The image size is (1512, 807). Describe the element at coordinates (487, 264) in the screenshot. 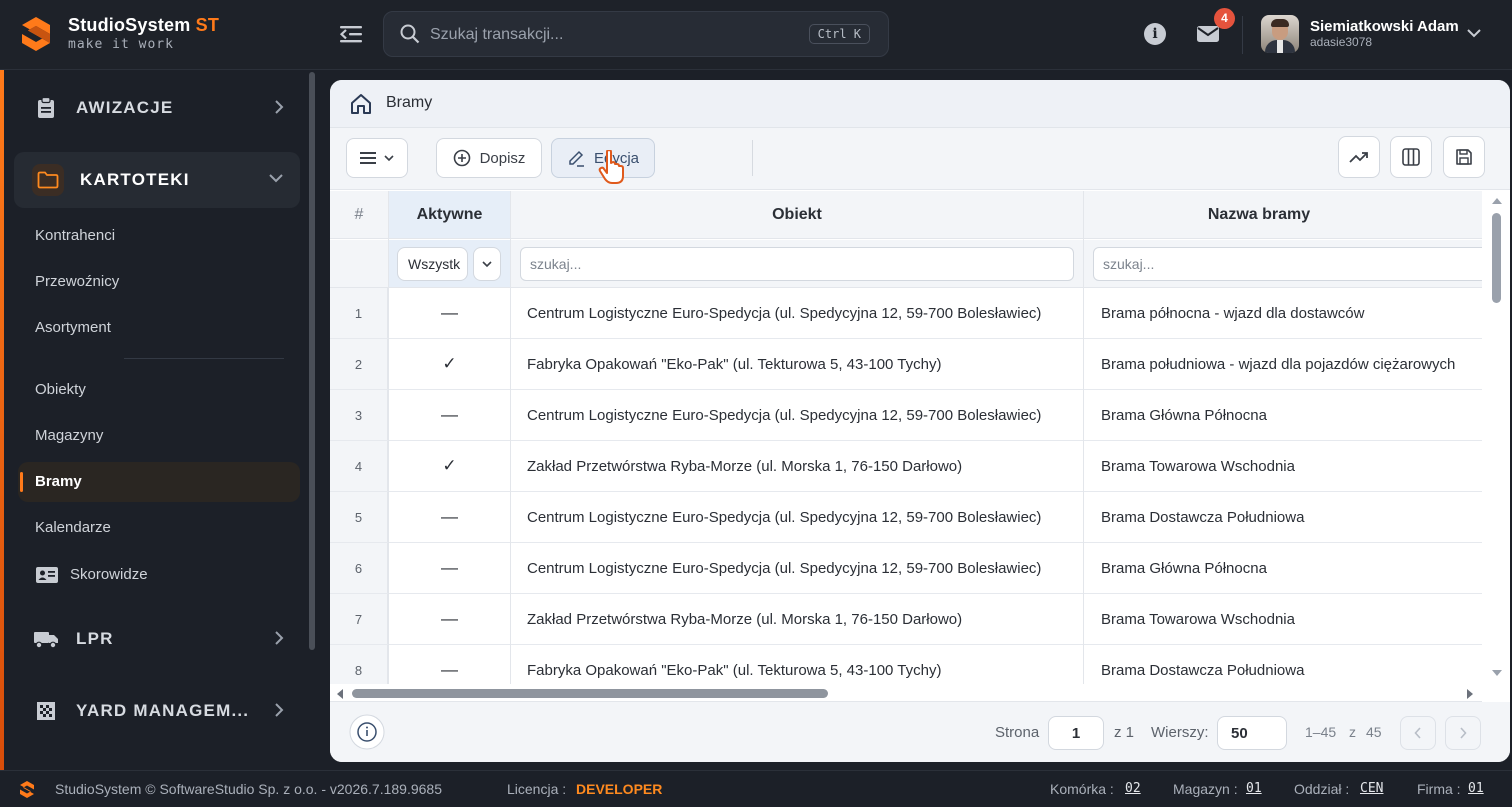

I see `active-filter-dropdown` at that location.